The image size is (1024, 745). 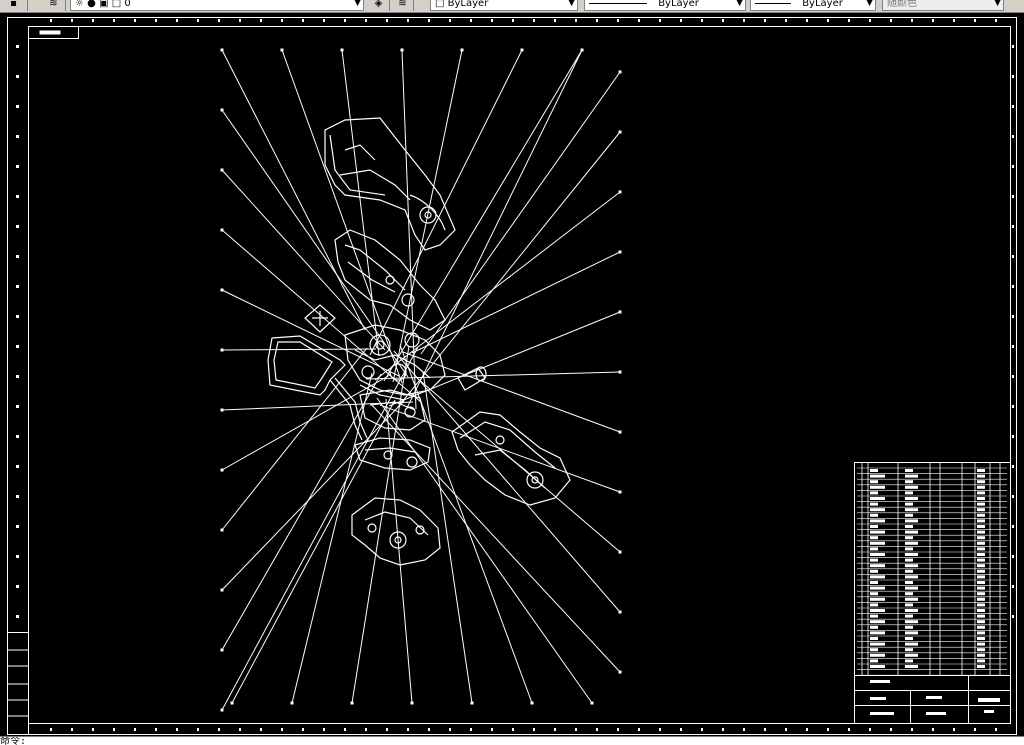 What do you see at coordinates (943, 5) in the screenshot?
I see `plotstyle-dropdown: 随颜色 ▼` at bounding box center [943, 5].